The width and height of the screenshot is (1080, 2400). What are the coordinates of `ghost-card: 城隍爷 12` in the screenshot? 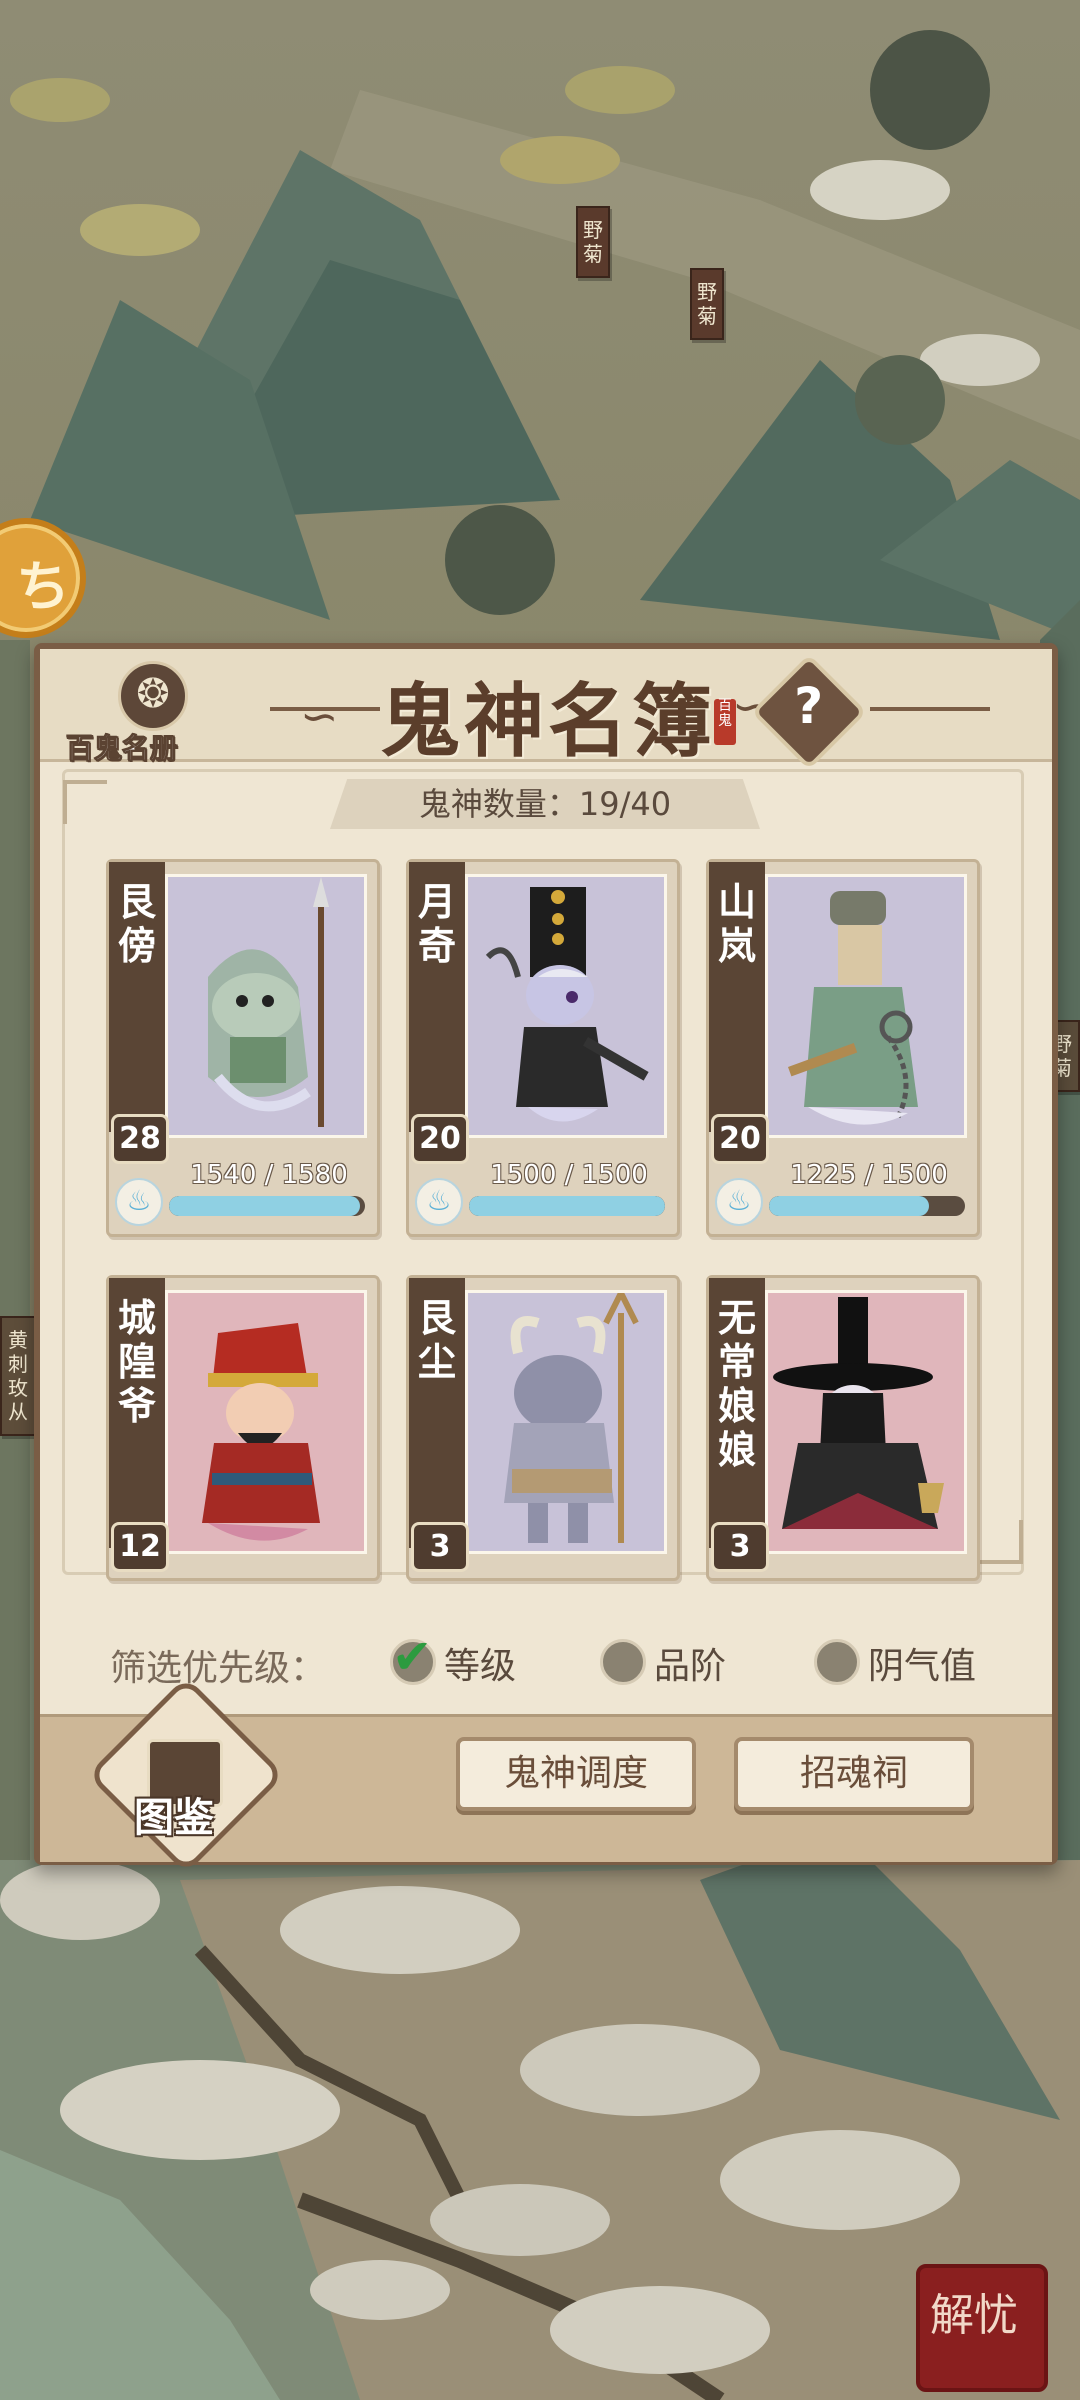 It's located at (243, 1428).